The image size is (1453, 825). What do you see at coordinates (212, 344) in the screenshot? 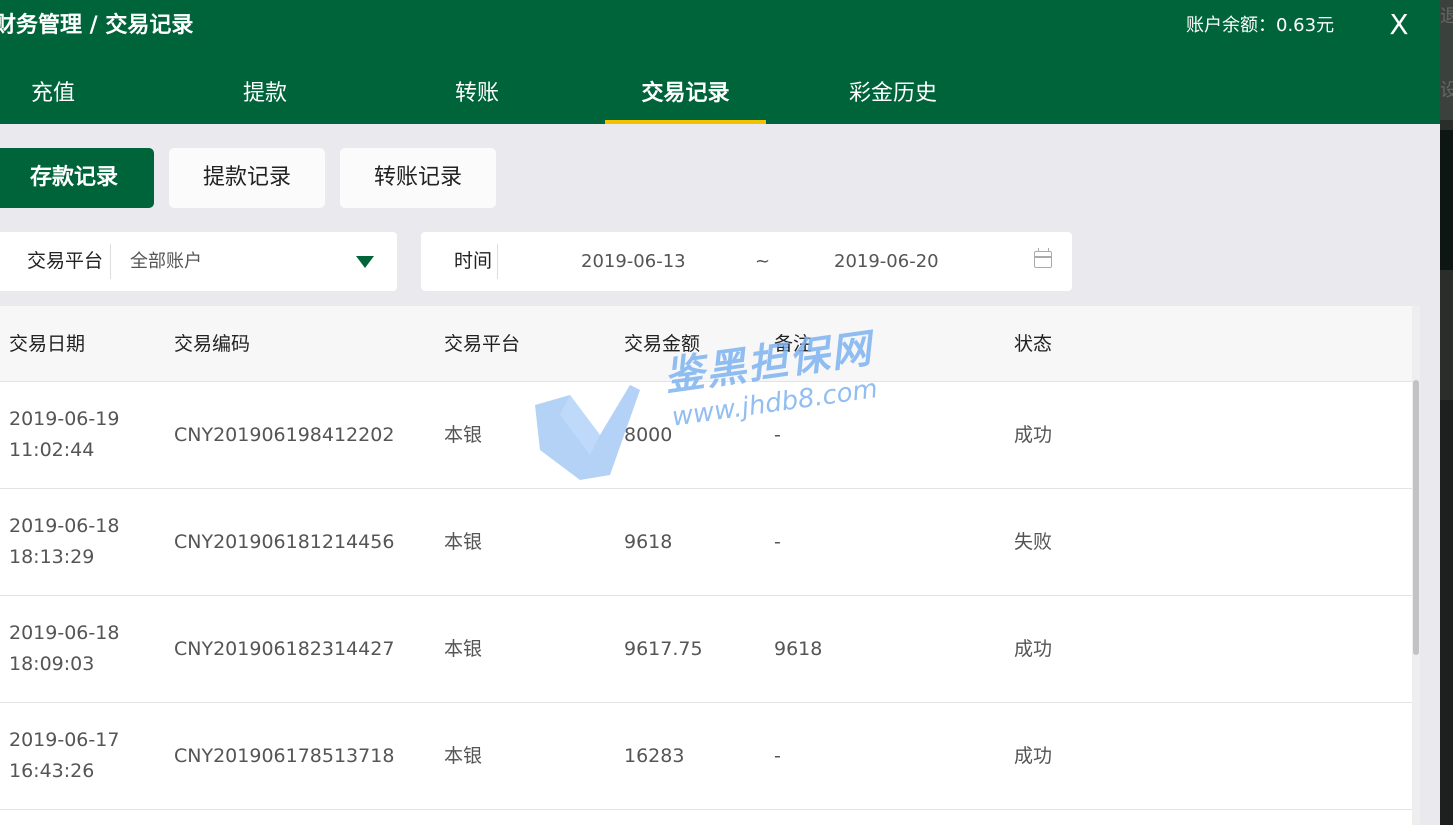
I see `column-header: 交易编码` at bounding box center [212, 344].